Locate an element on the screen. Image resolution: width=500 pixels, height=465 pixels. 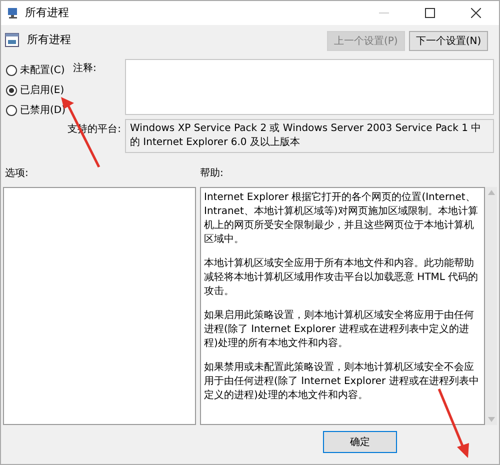
comment-label: 注释: is located at coordinates (85, 69).